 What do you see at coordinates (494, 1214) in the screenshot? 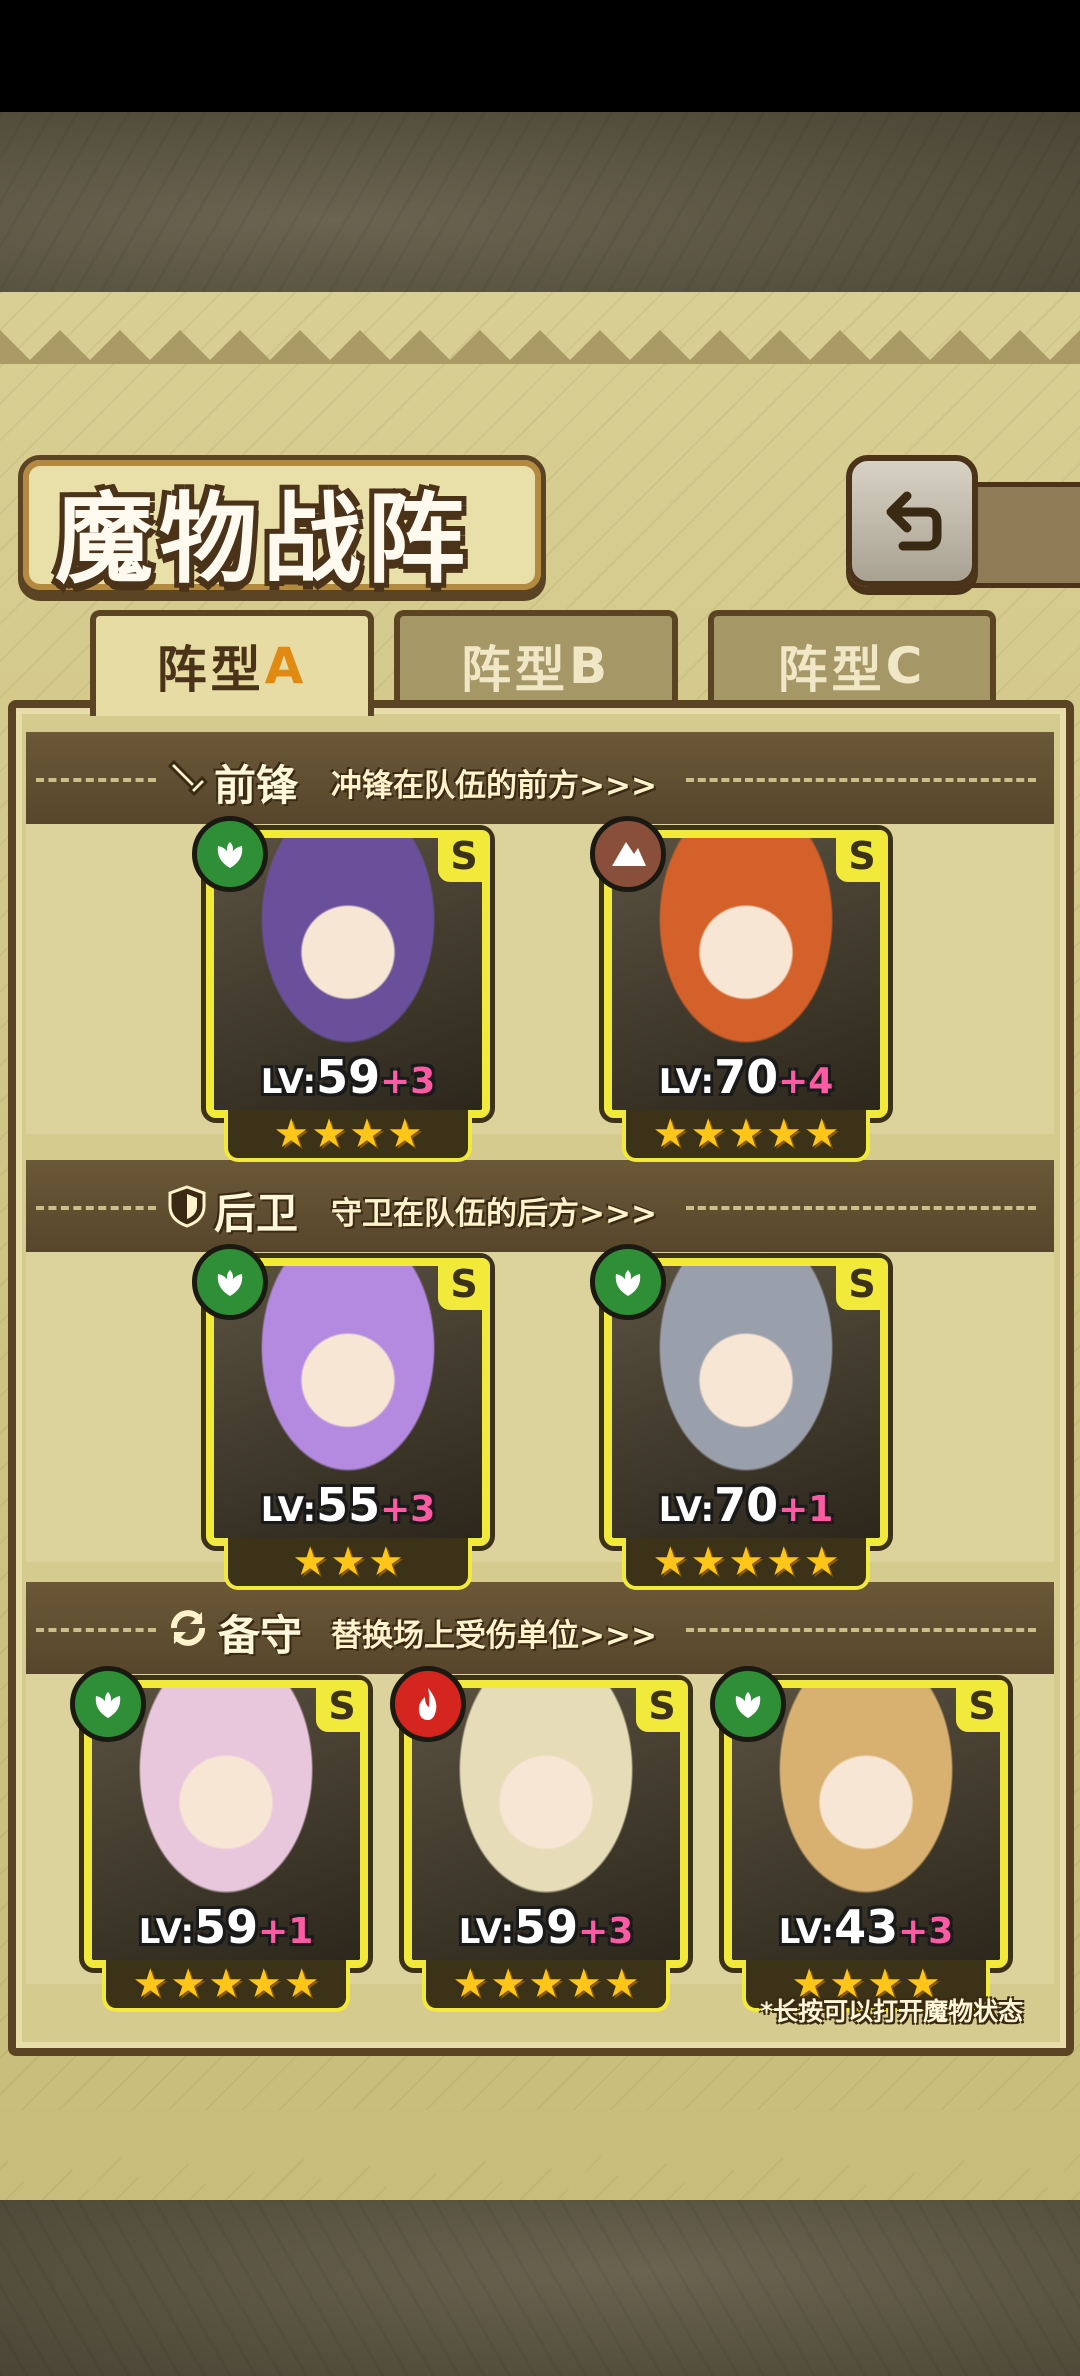
I see `section-desc: 守卫在队伍的后方>>>` at bounding box center [494, 1214].